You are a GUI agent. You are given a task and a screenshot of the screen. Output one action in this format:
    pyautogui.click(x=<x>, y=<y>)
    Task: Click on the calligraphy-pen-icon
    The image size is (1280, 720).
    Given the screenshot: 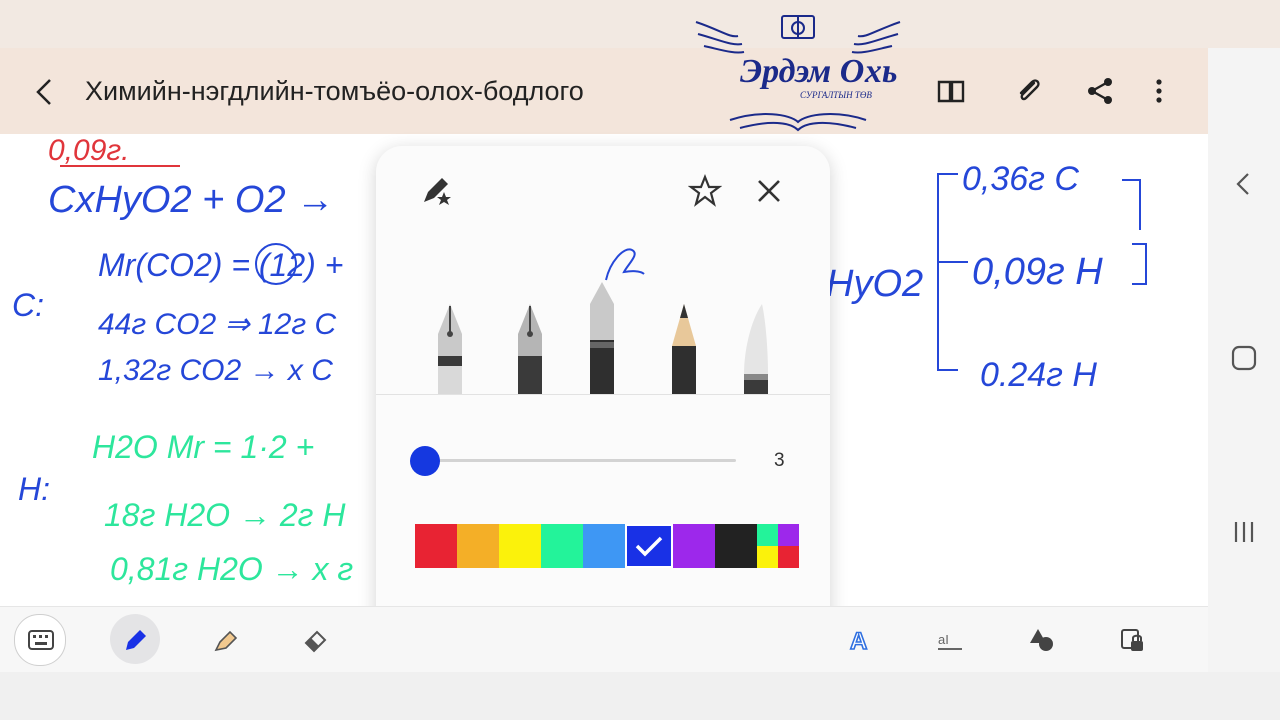 What is the action you would take?
    pyautogui.click(x=530, y=318)
    